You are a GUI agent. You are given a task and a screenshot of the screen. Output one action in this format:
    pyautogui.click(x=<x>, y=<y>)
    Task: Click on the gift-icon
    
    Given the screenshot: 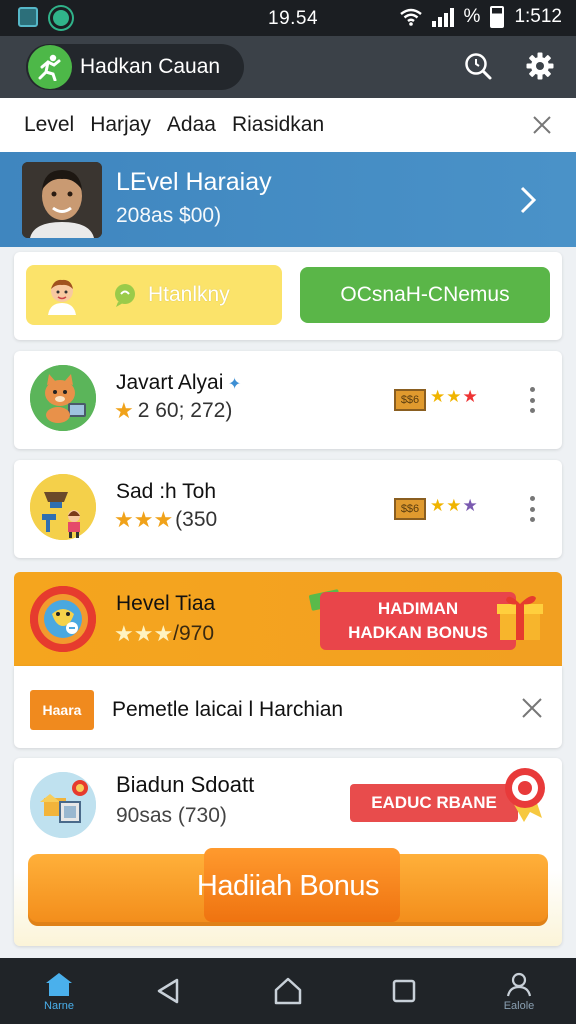 What is the action you would take?
    pyautogui.click(x=520, y=618)
    